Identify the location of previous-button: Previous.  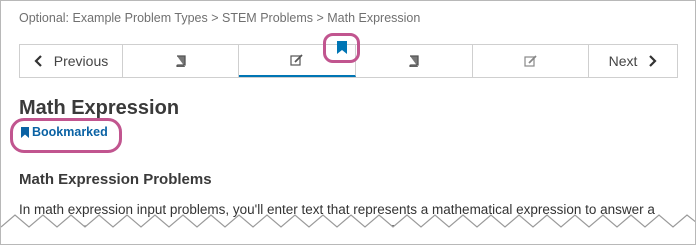
(71, 61).